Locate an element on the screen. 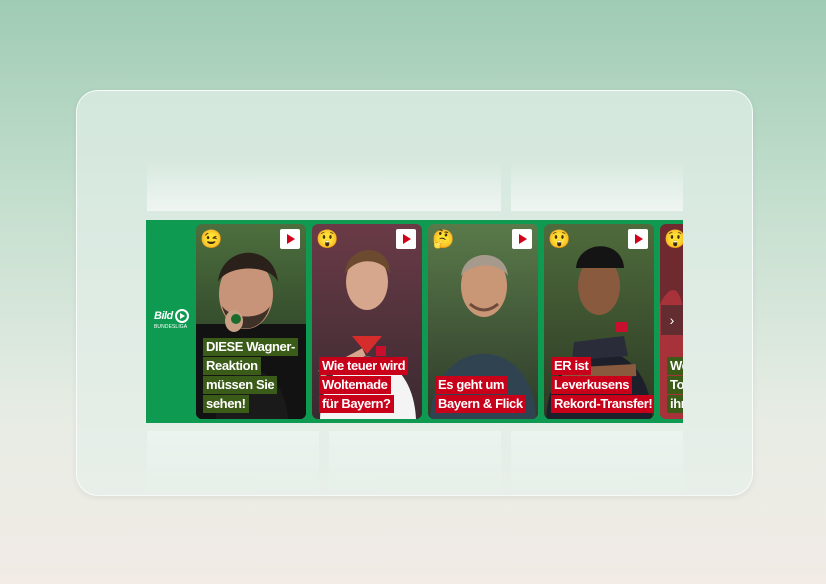 Image resolution: width=826 pixels, height=584 pixels. tile-caption: Es geht um Bayern & Flick is located at coordinates (486, 394).